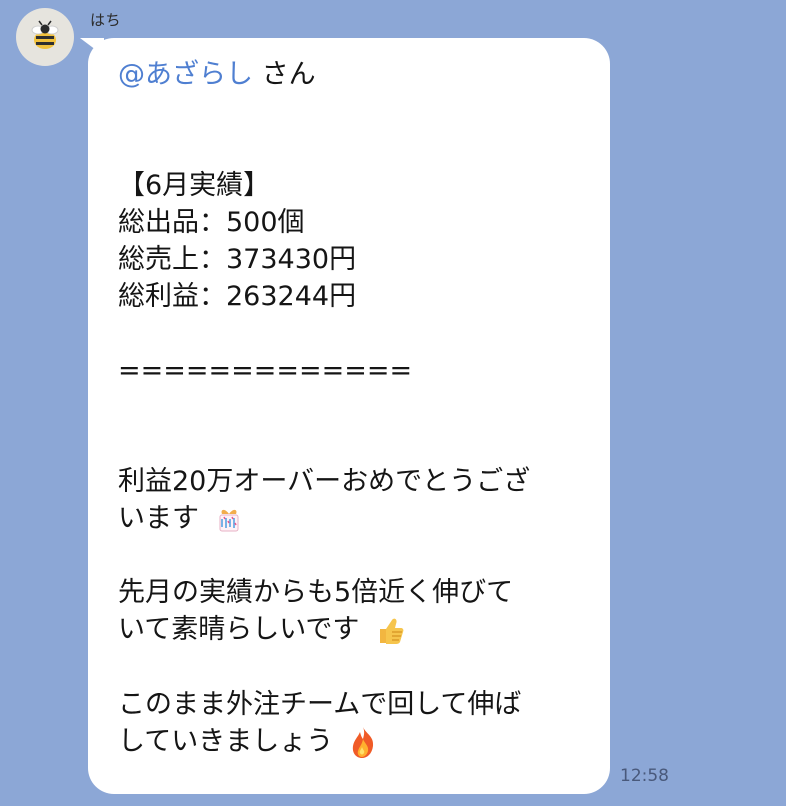 This screenshot has height=806, width=786. I want to click on mention-suffix: さん, so click(284, 74).